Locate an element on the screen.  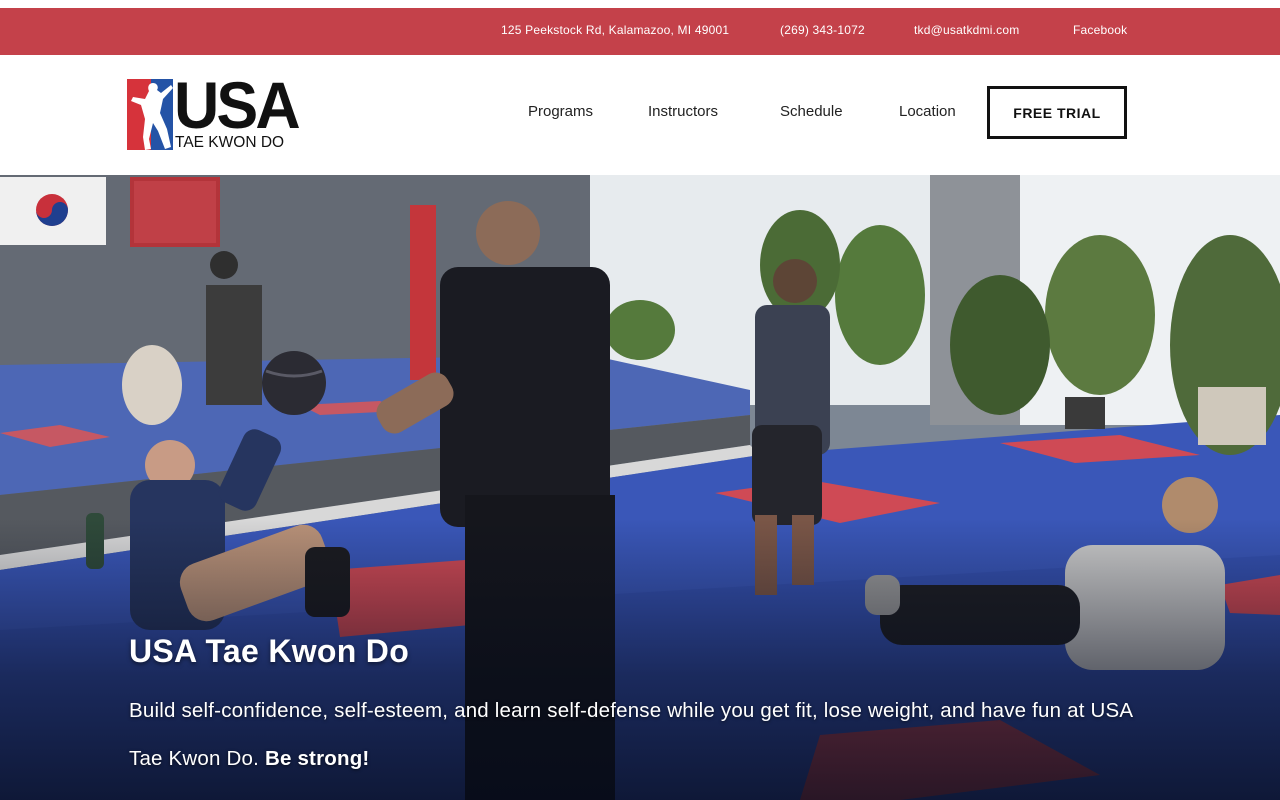
address-link: 125 Peekstock Rd, Kalamazoo, MI 49001 is located at coordinates (615, 30).